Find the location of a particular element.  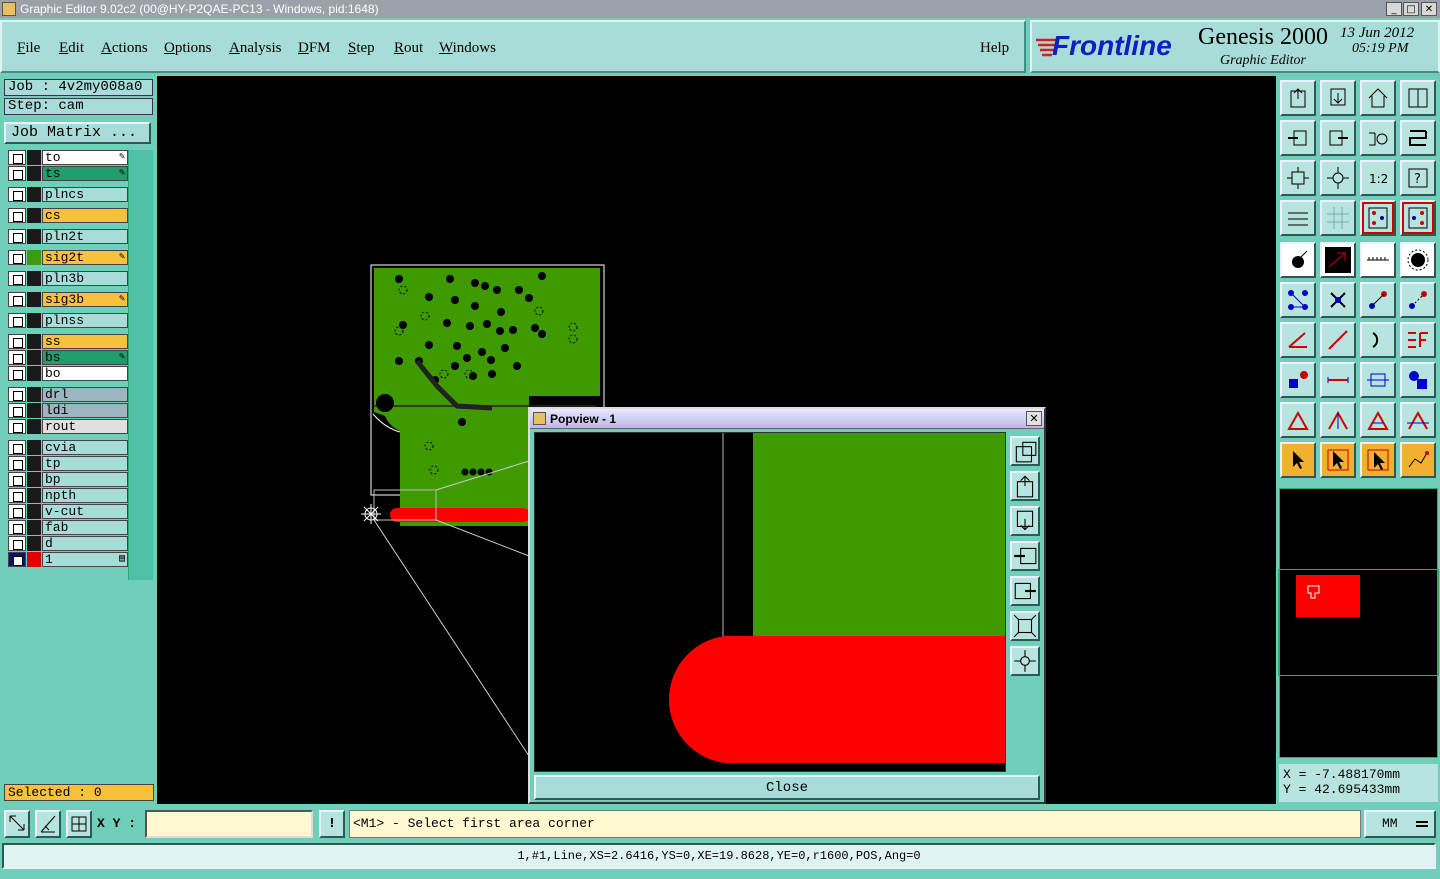

layer-row-pln3b: pln3b is located at coordinates (68, 278).